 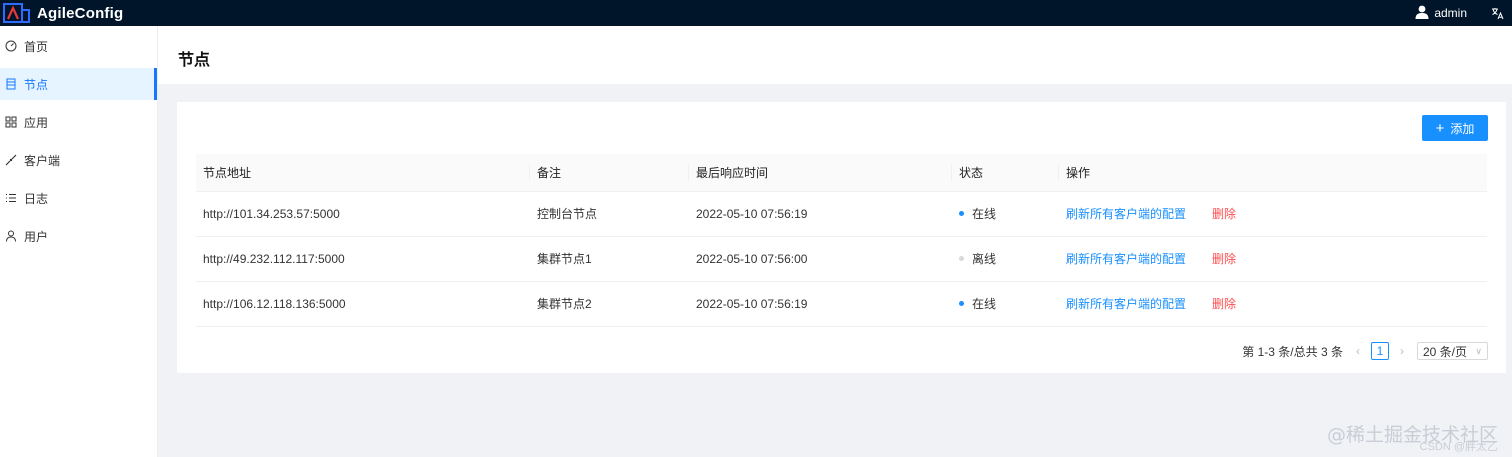 What do you see at coordinates (194, 60) in the screenshot?
I see `page-title: 节点` at bounding box center [194, 60].